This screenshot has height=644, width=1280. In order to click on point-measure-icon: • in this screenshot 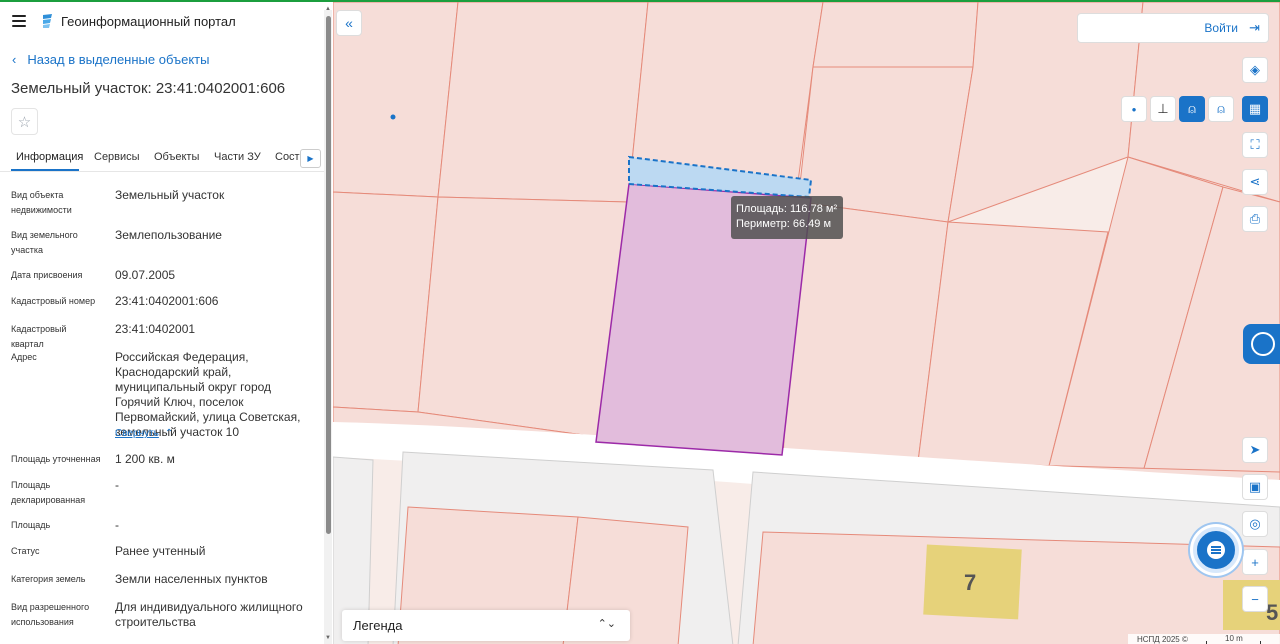, I will do `click(1134, 109)`.